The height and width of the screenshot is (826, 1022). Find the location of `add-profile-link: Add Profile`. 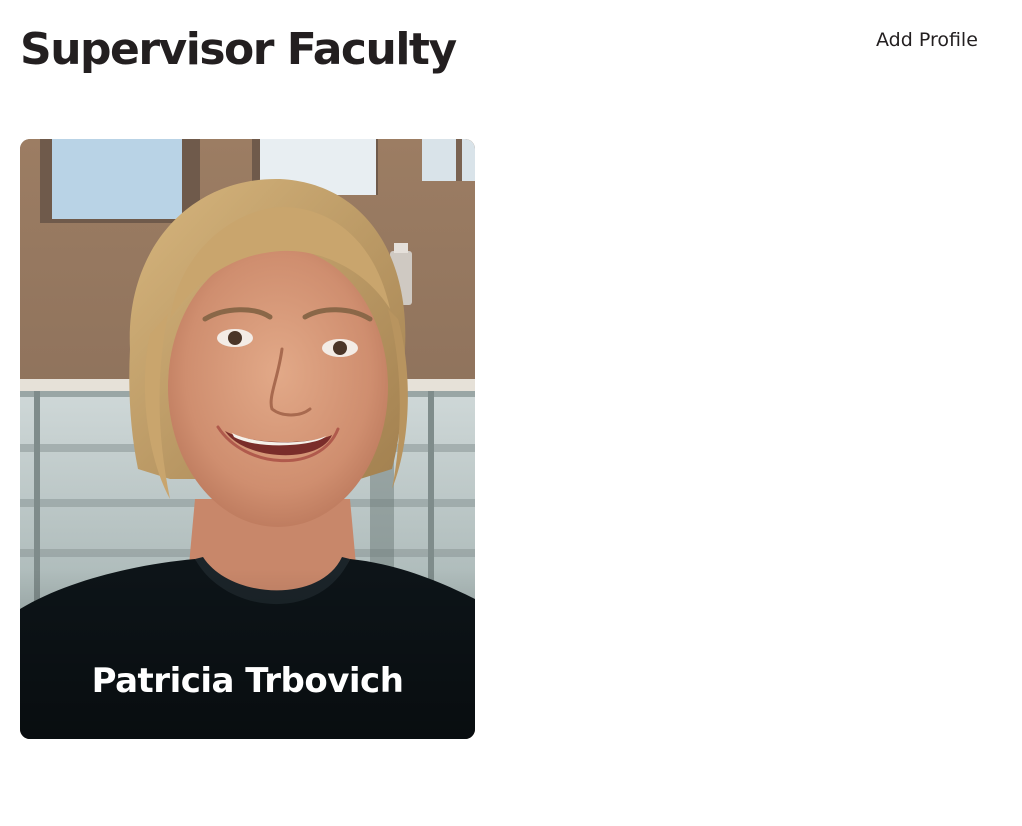

add-profile-link: Add Profile is located at coordinates (927, 40).